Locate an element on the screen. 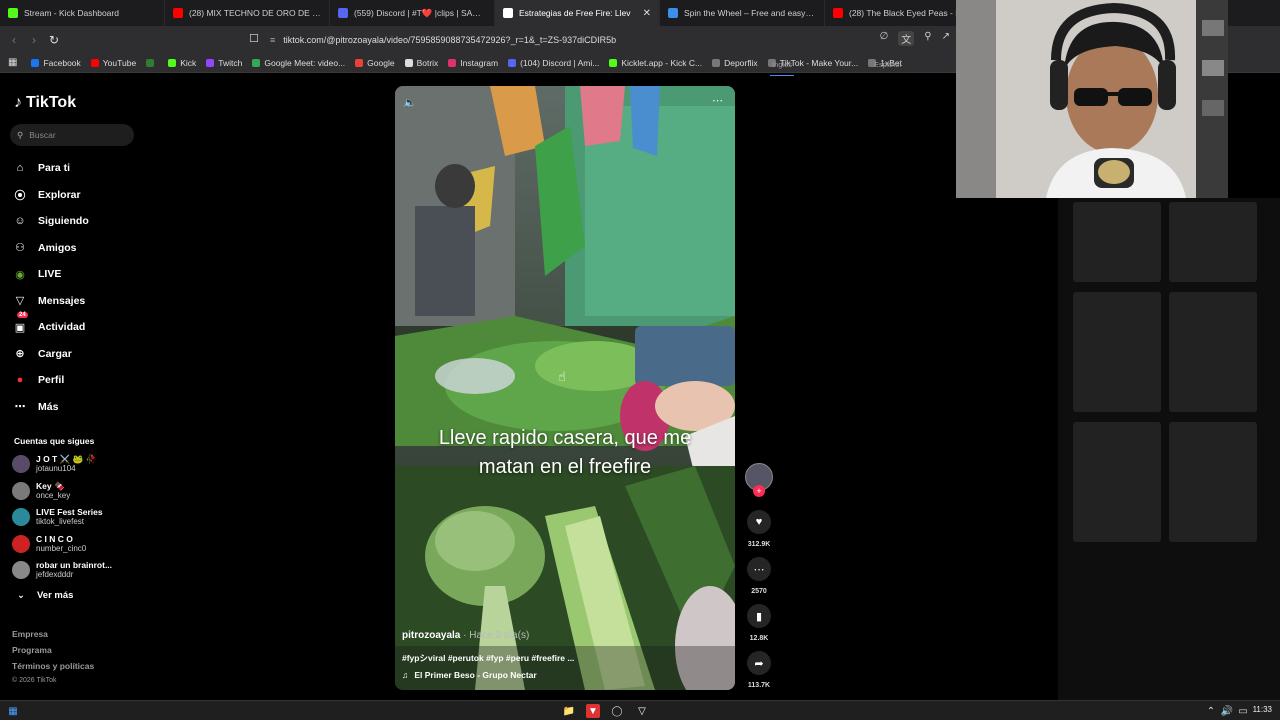 Image resolution: width=1280 pixels, height=720 pixels. followed-account: robar un brainrot... jefdexdddr is located at coordinates (62, 570).